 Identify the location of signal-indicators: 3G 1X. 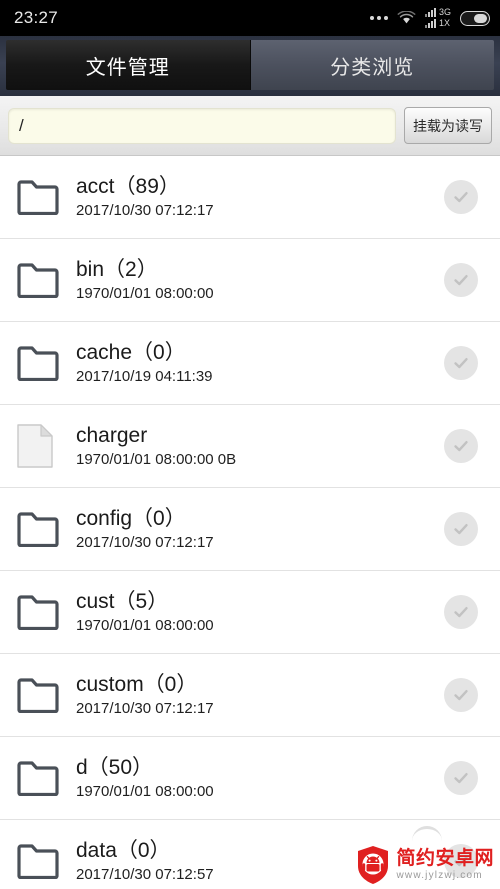
(437, 17).